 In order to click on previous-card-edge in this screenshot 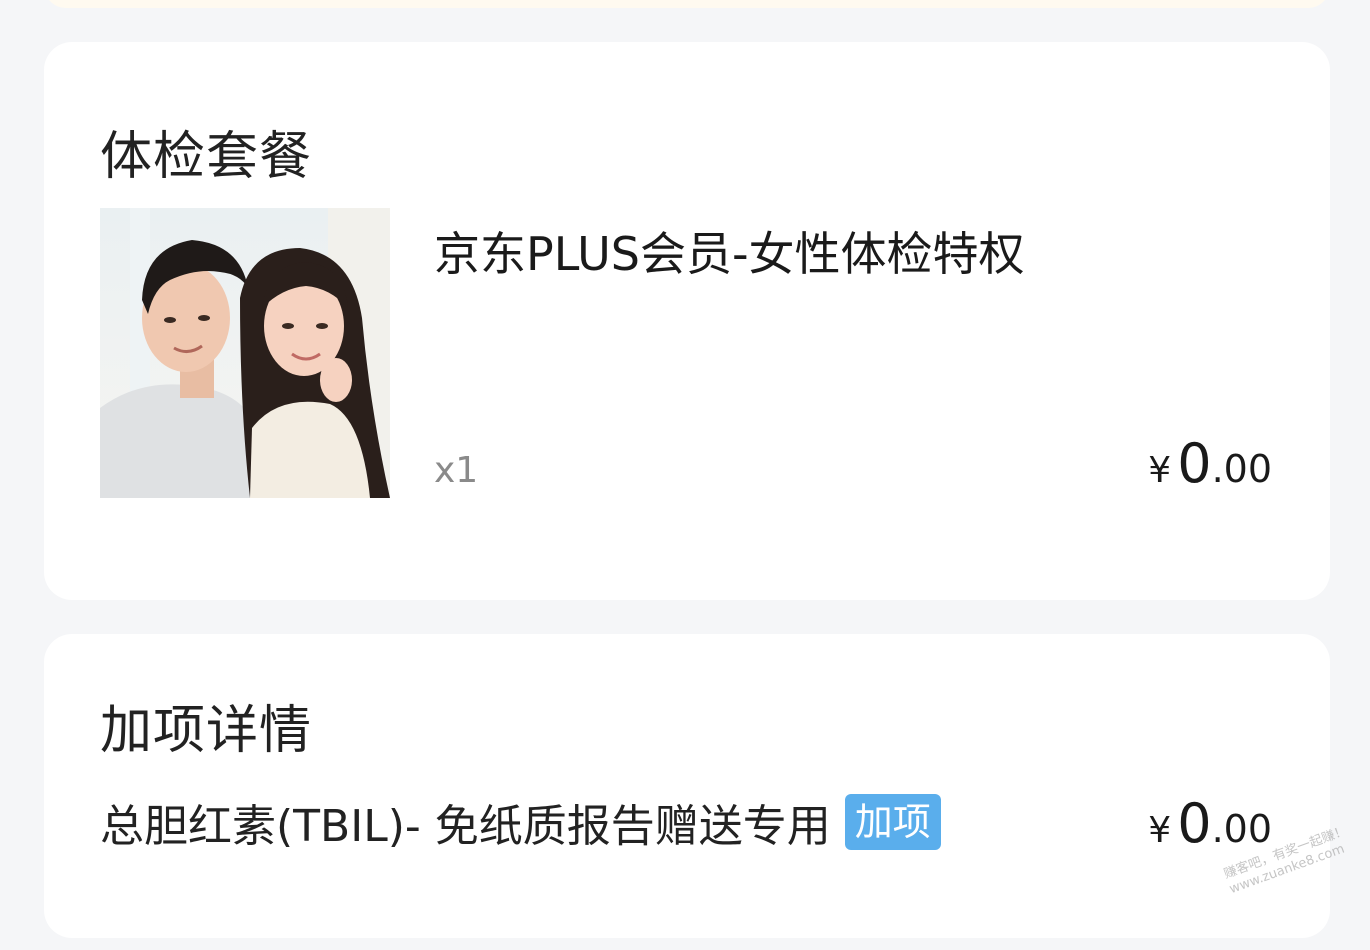, I will do `click(687, 4)`.